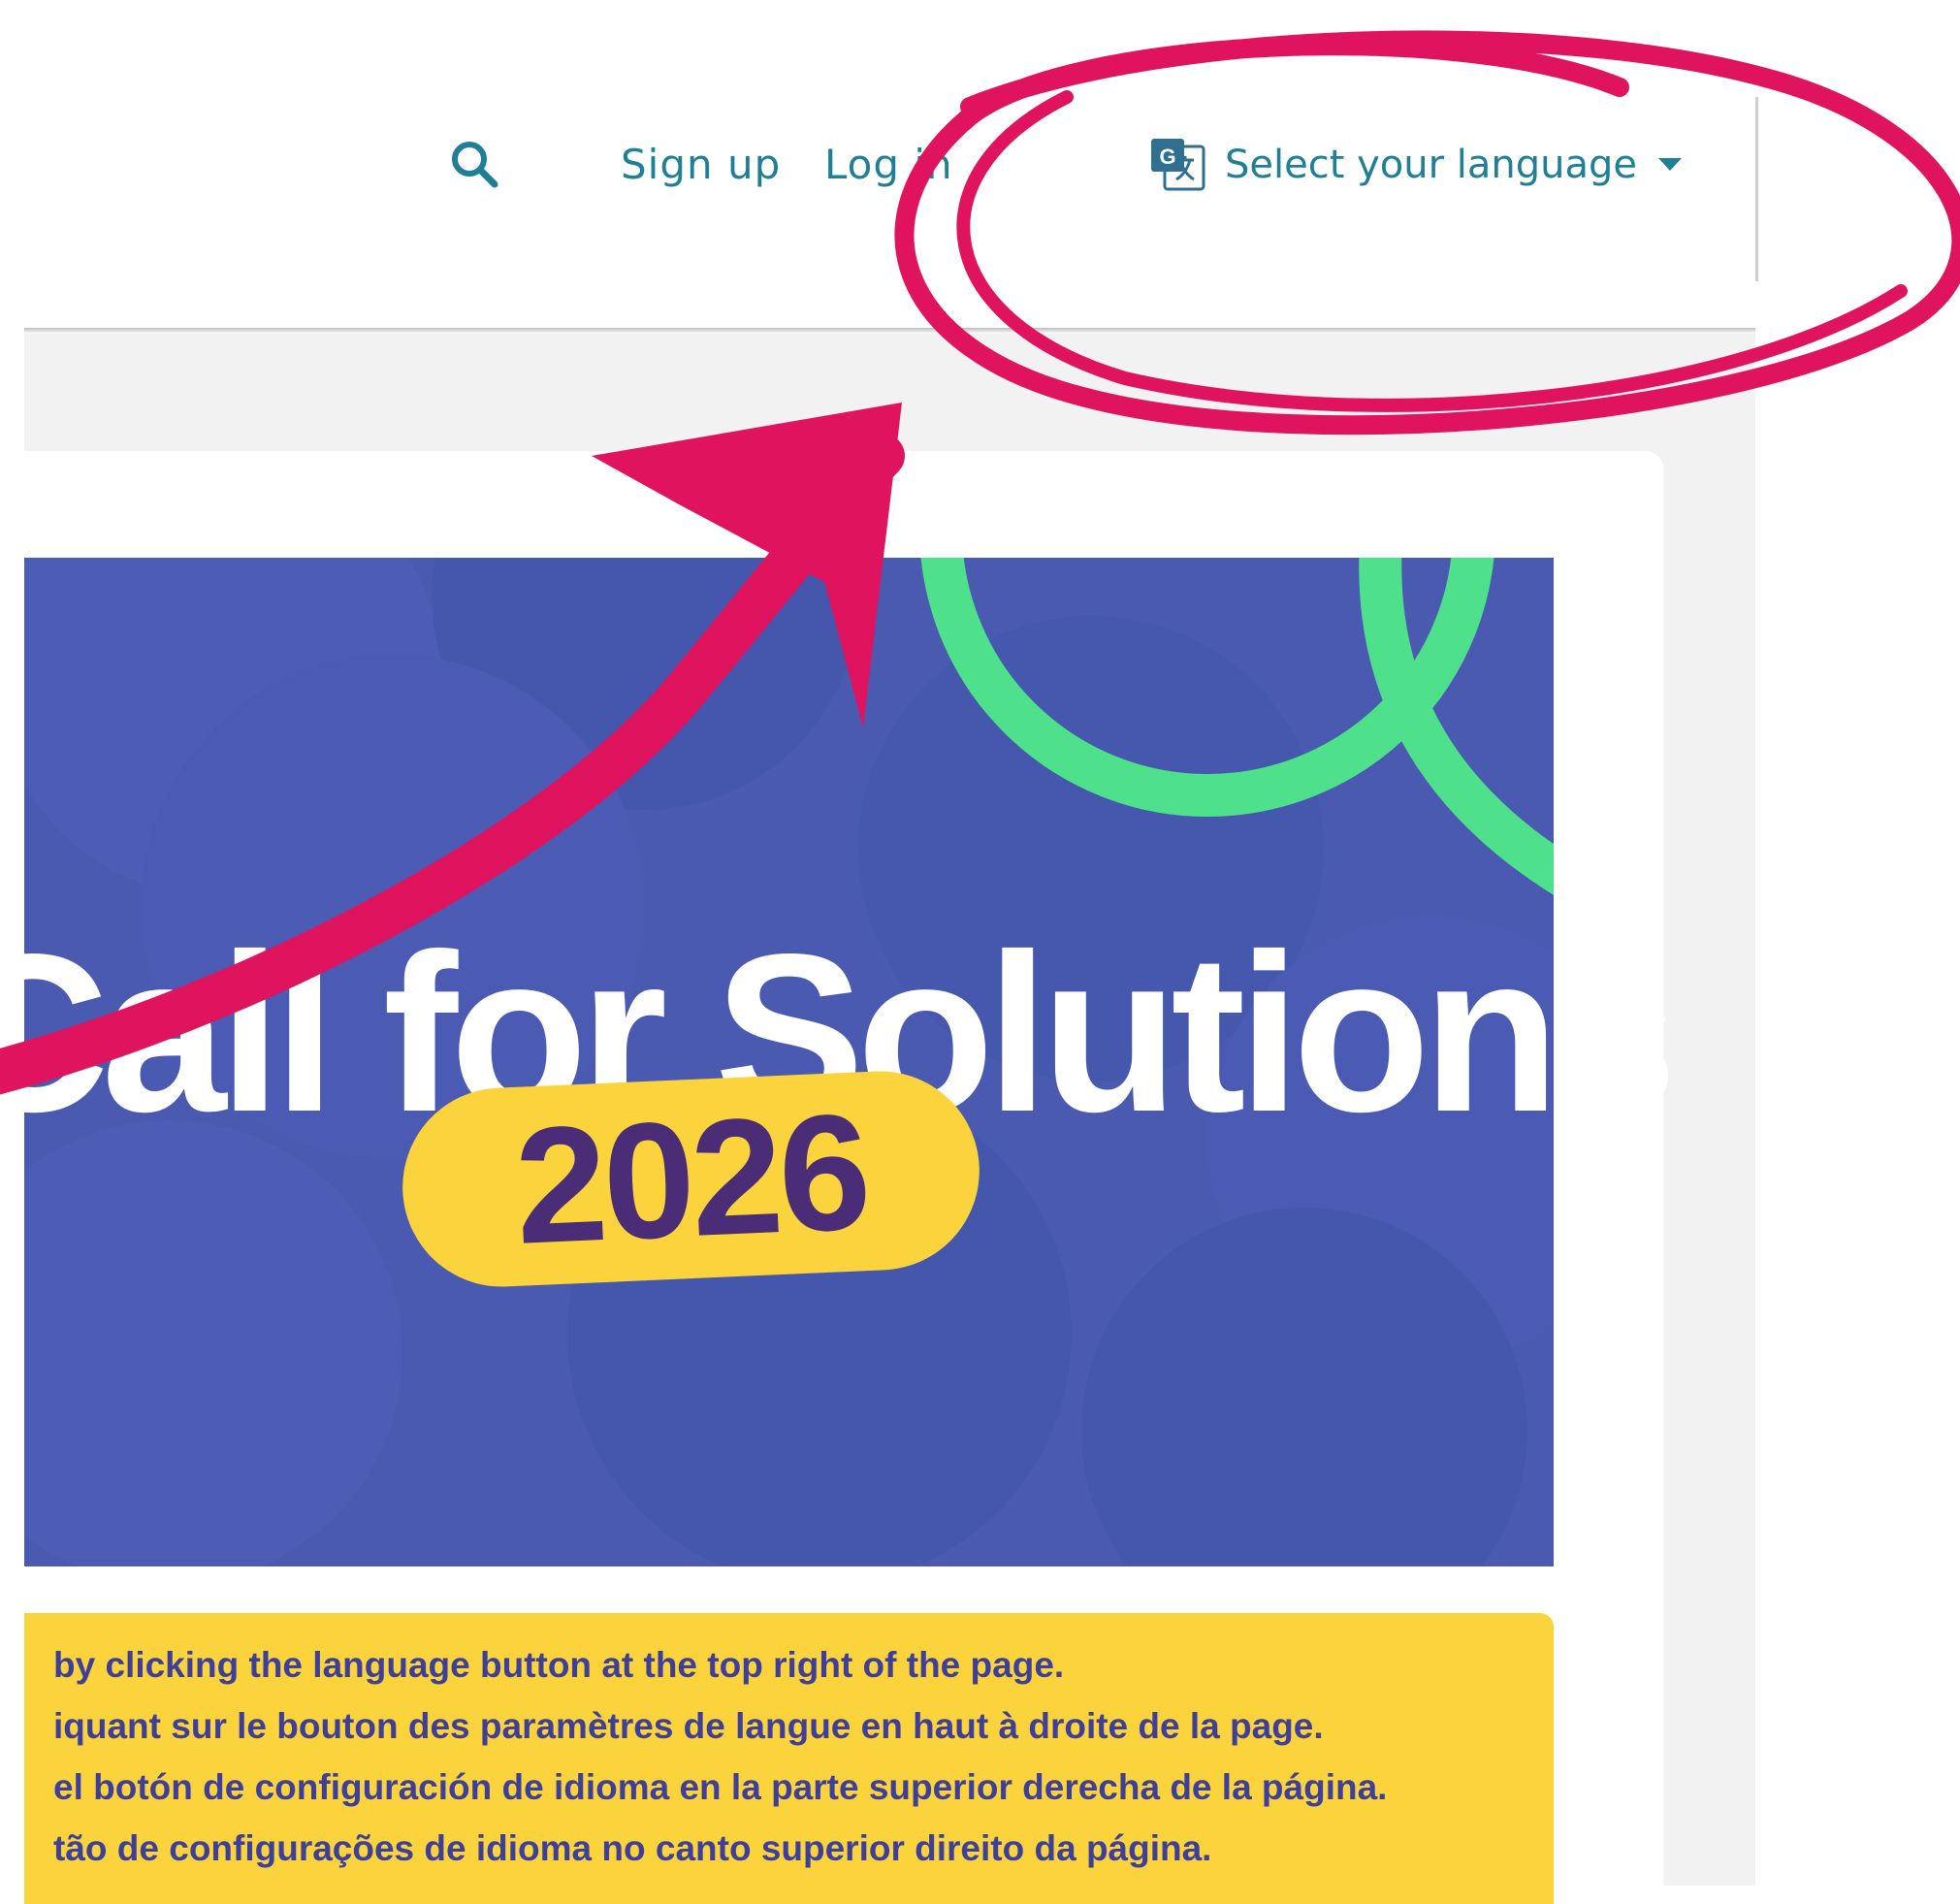 The image size is (1960, 1904). I want to click on caret-down-icon, so click(1670, 165).